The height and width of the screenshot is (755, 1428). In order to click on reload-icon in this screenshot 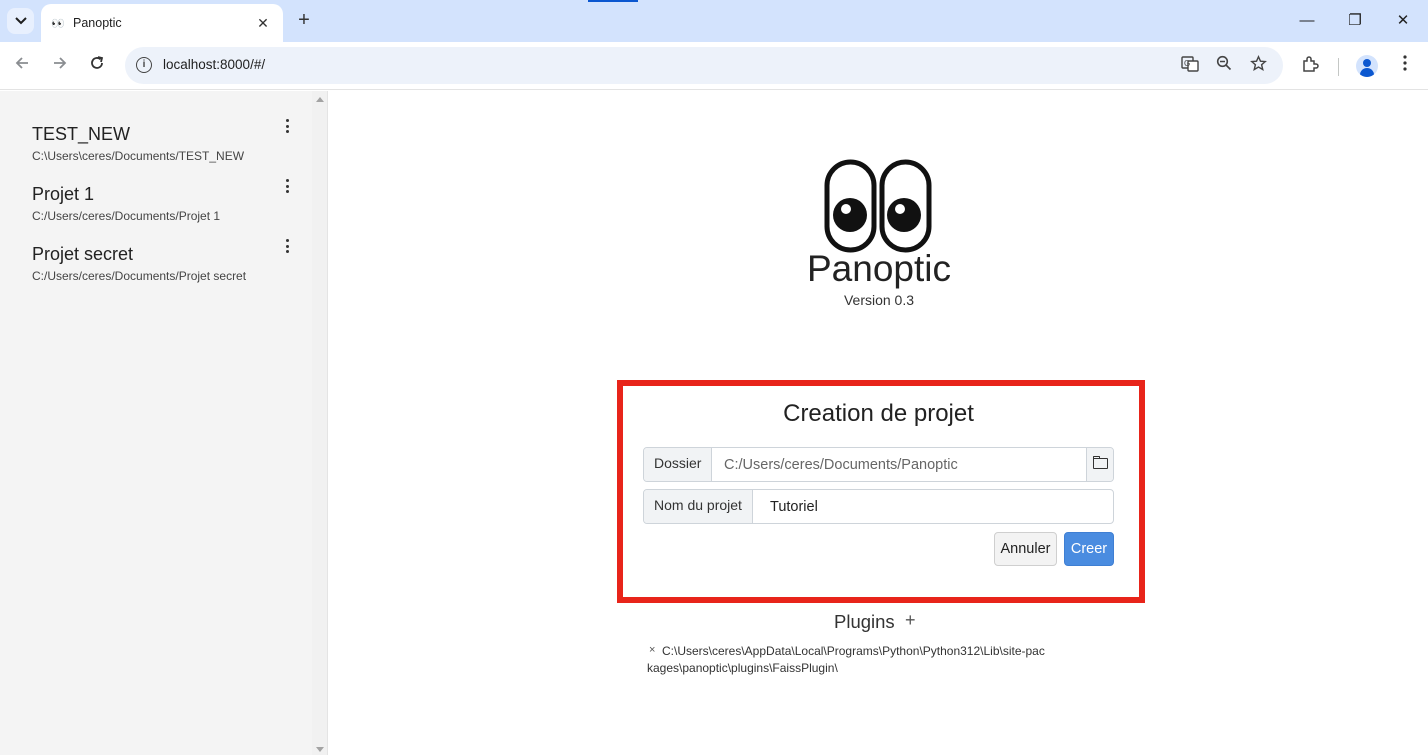, I will do `click(97, 66)`.